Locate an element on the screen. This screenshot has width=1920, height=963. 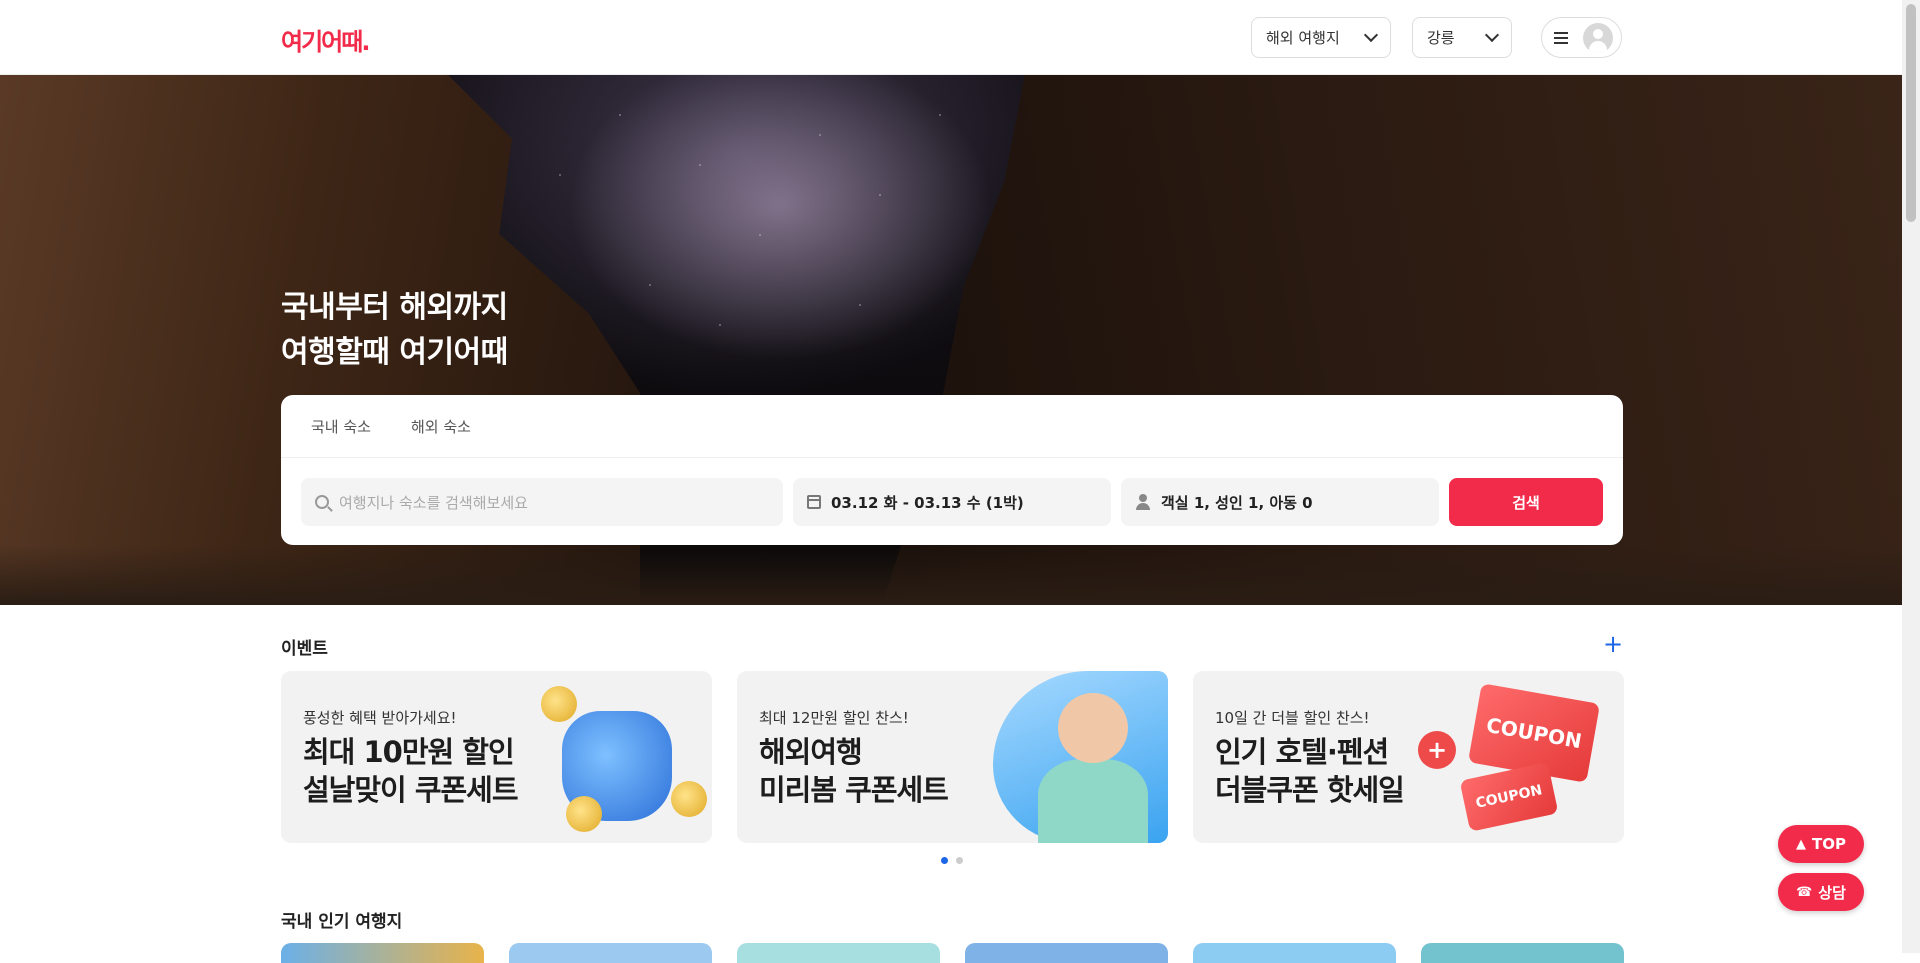
city-select: 강릉 is located at coordinates (1462, 37).